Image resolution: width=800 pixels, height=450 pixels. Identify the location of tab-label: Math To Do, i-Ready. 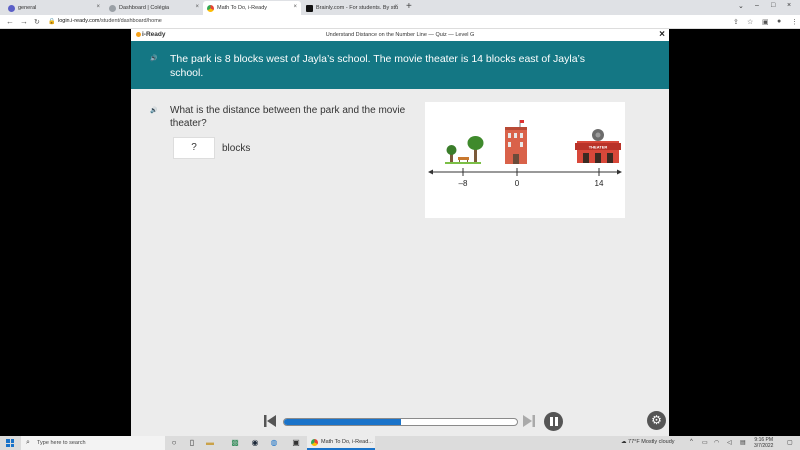
(242, 8).